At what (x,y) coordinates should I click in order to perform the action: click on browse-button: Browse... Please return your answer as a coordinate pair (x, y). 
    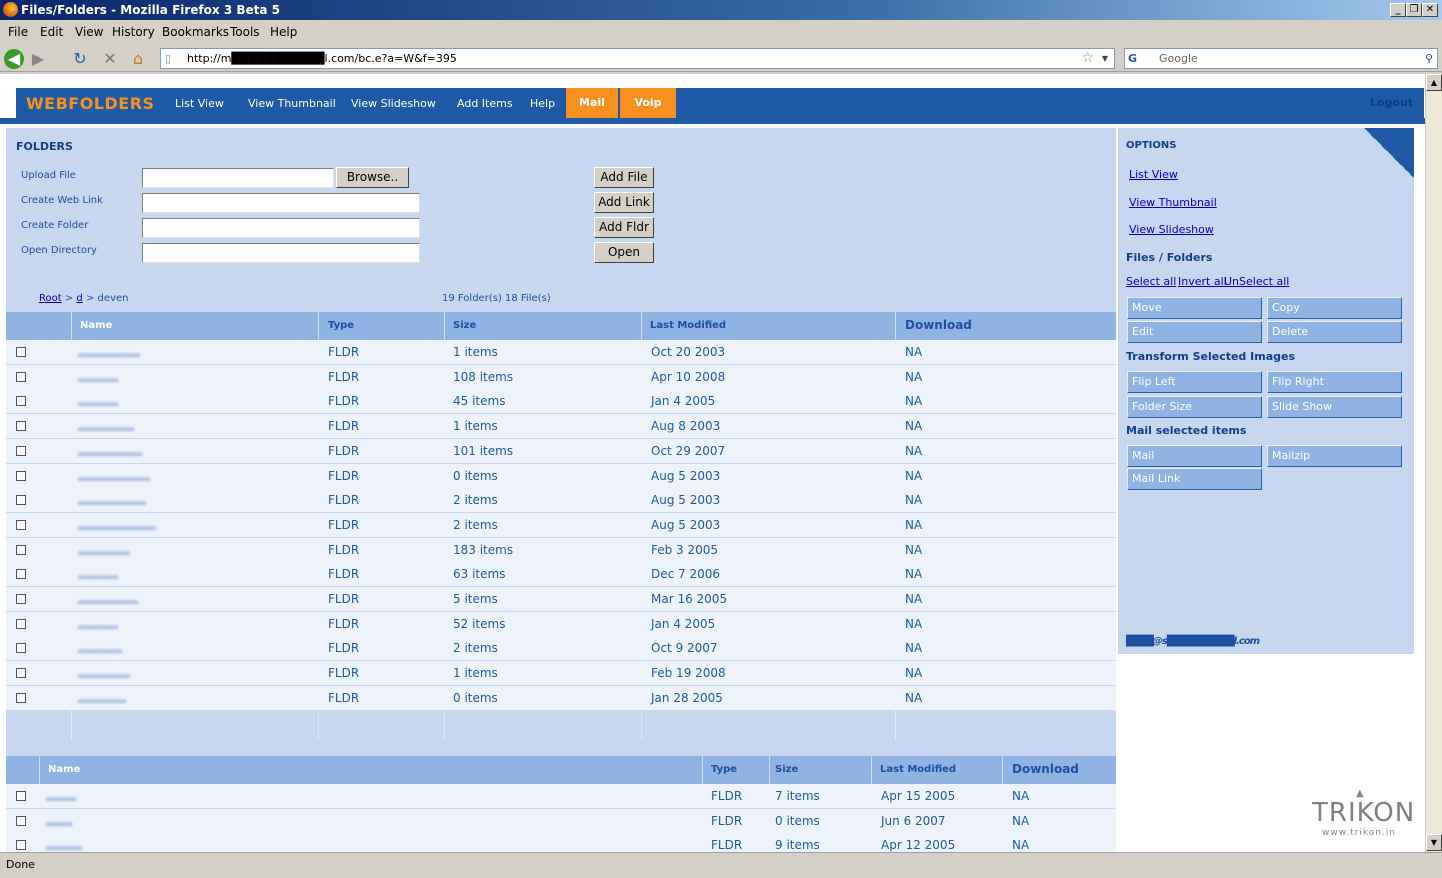
    Looking at the image, I should click on (372, 177).